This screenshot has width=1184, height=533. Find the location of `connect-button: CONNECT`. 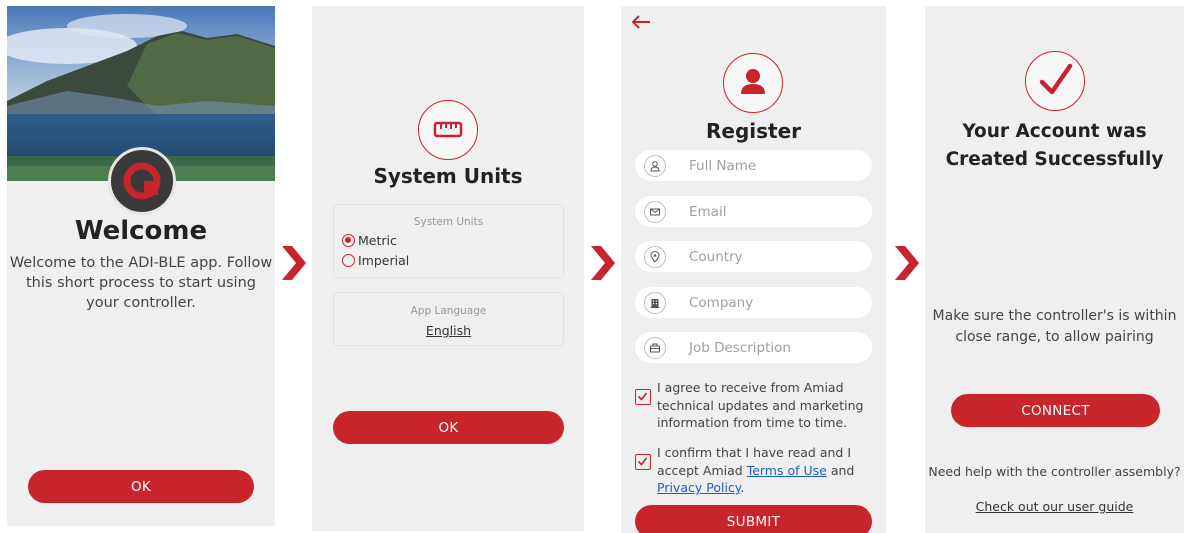

connect-button: CONNECT is located at coordinates (1055, 410).